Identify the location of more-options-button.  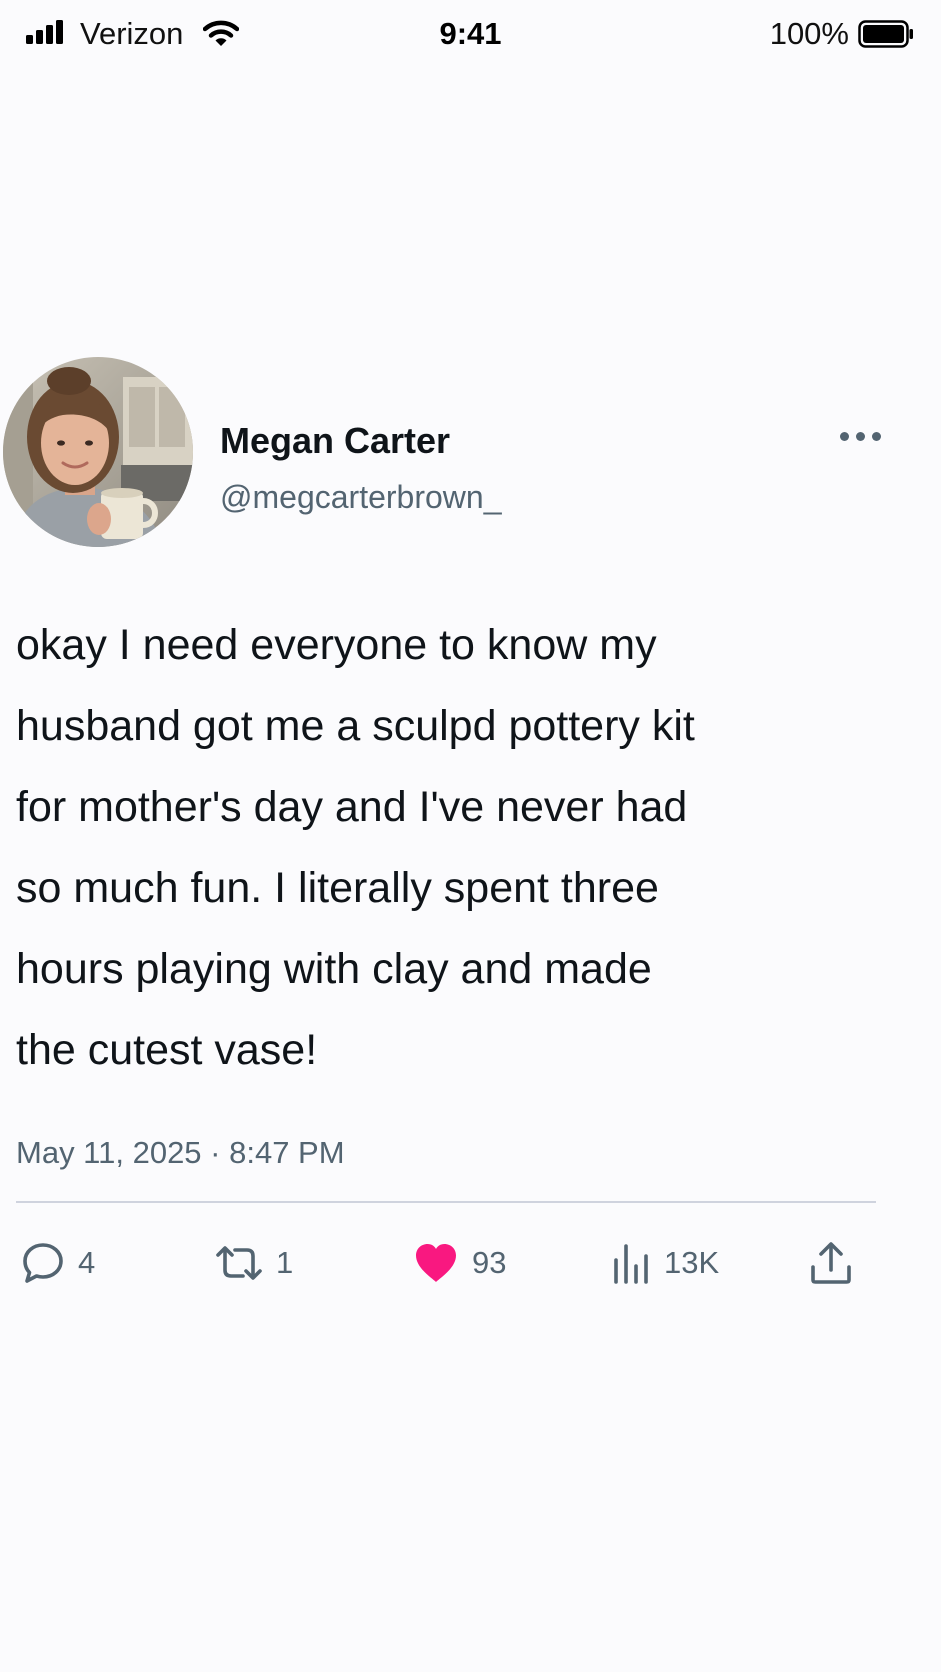
(861, 436).